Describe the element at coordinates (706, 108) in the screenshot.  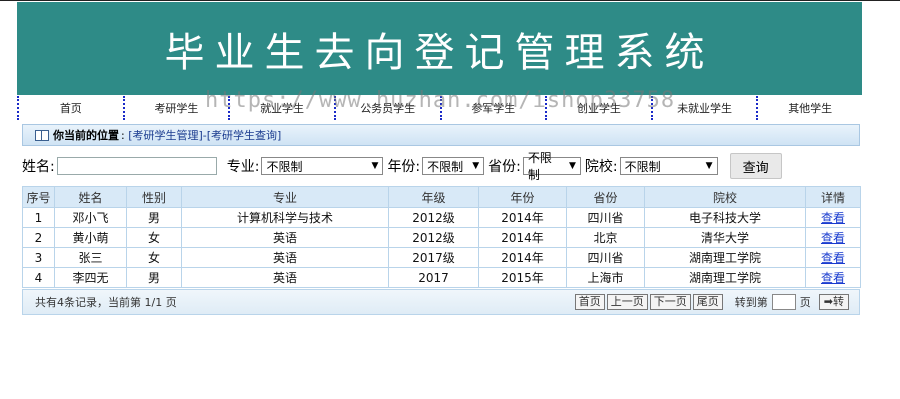
I see `nav-unemployed: 未就业学生` at that location.